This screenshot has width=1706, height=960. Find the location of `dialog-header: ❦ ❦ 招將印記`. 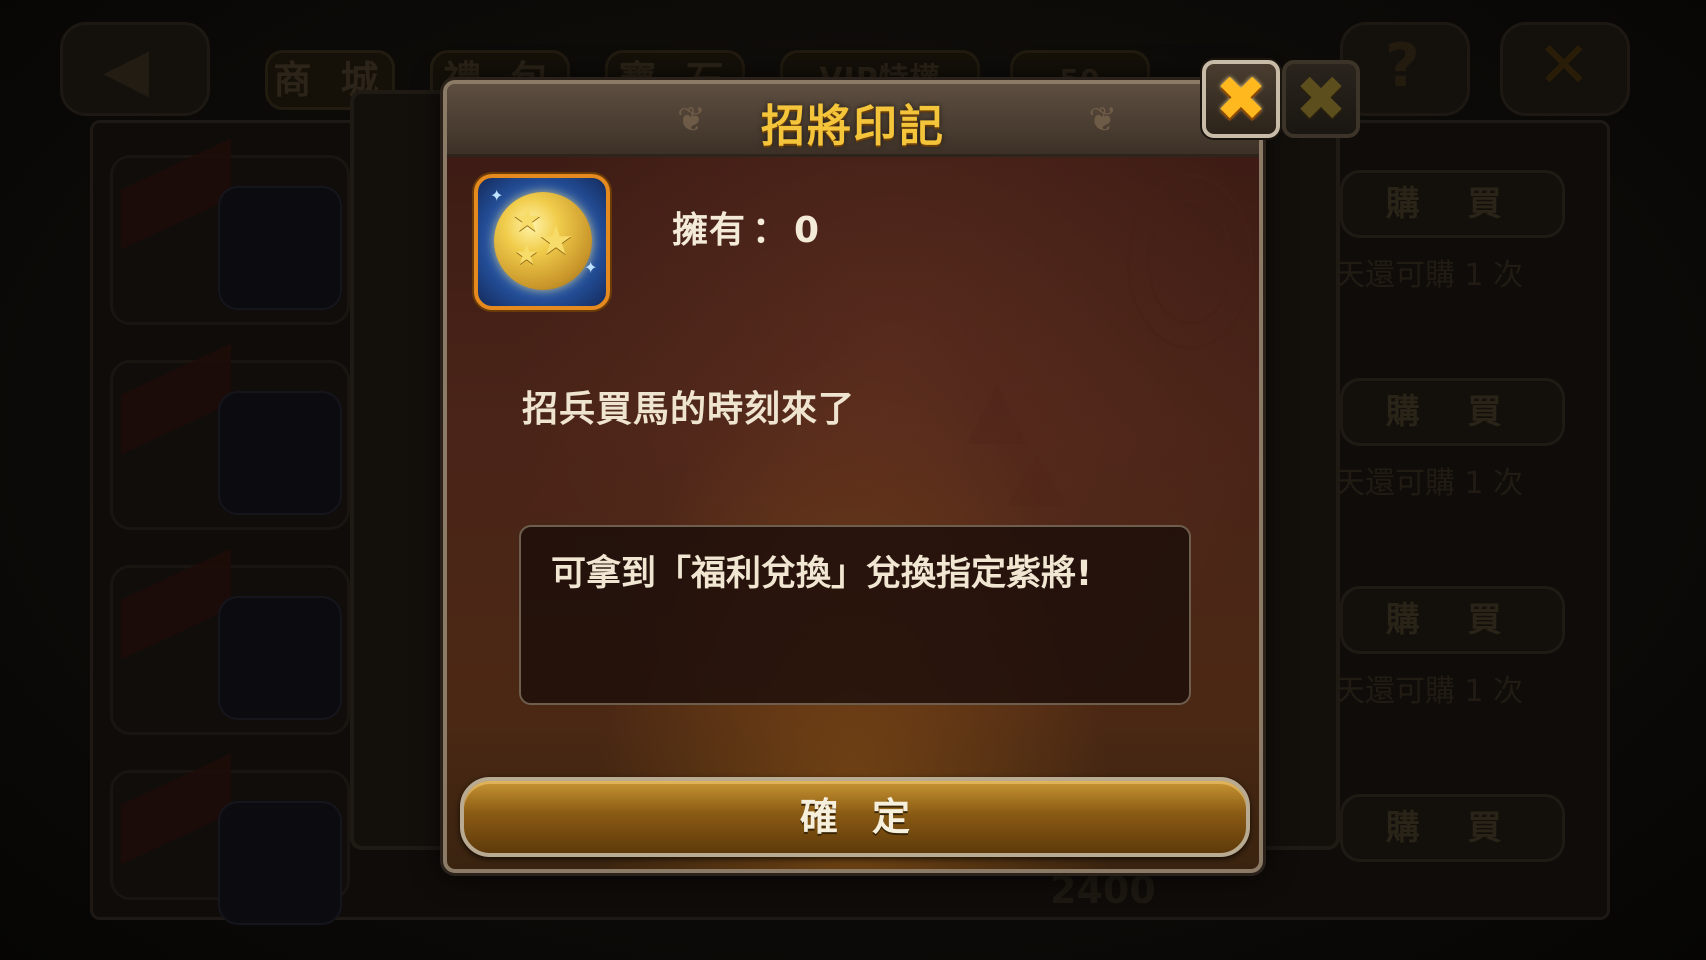

dialog-header: ❦ ❦ 招將印記 is located at coordinates (853, 120).